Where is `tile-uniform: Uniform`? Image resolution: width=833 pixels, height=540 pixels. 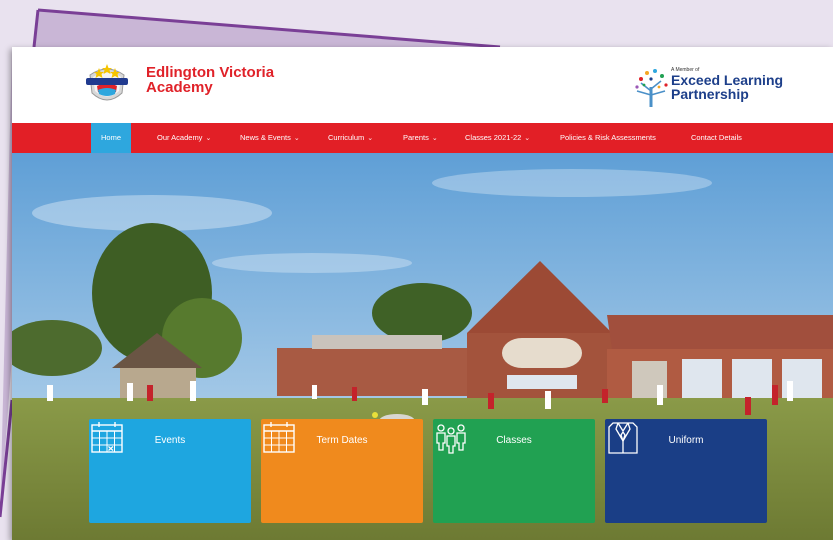
tile-uniform: Uniform is located at coordinates (686, 471).